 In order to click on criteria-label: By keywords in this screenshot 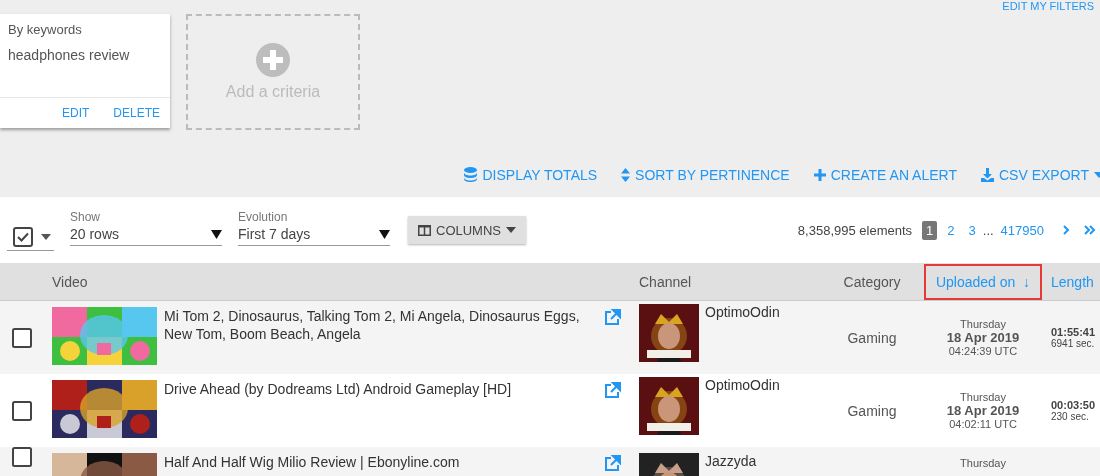, I will do `click(45, 29)`.